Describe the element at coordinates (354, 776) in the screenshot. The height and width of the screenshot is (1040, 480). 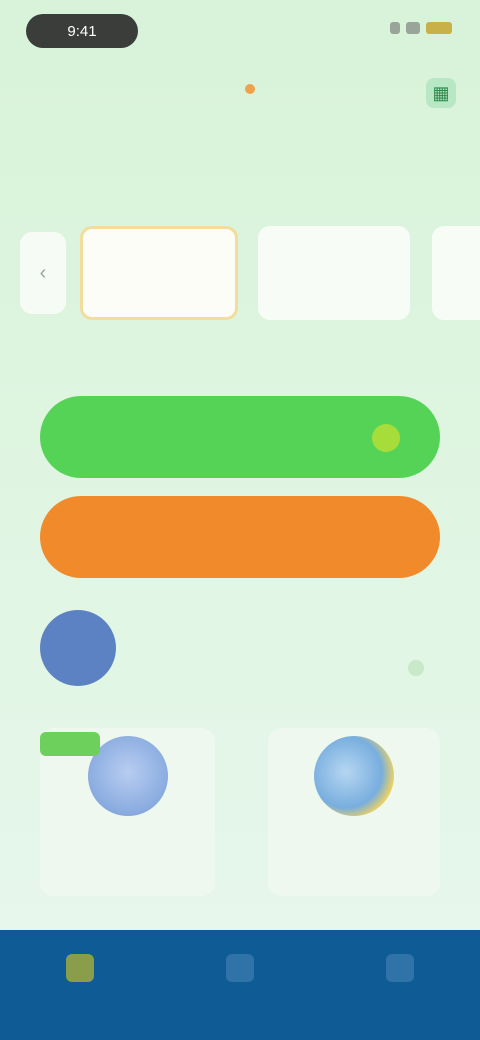
I see `card-illustration-icon` at that location.